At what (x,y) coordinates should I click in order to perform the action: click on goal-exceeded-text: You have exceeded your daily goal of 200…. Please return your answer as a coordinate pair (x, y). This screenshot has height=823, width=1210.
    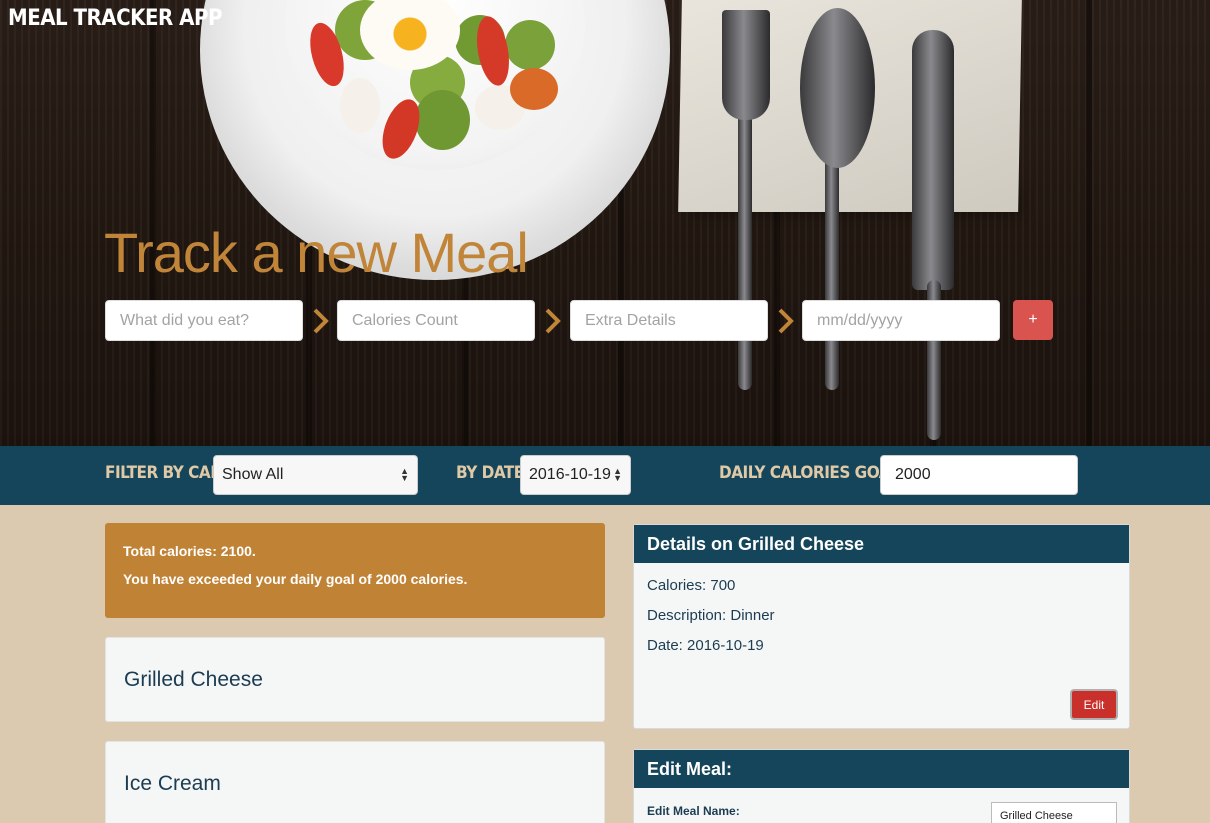
    Looking at the image, I should click on (295, 579).